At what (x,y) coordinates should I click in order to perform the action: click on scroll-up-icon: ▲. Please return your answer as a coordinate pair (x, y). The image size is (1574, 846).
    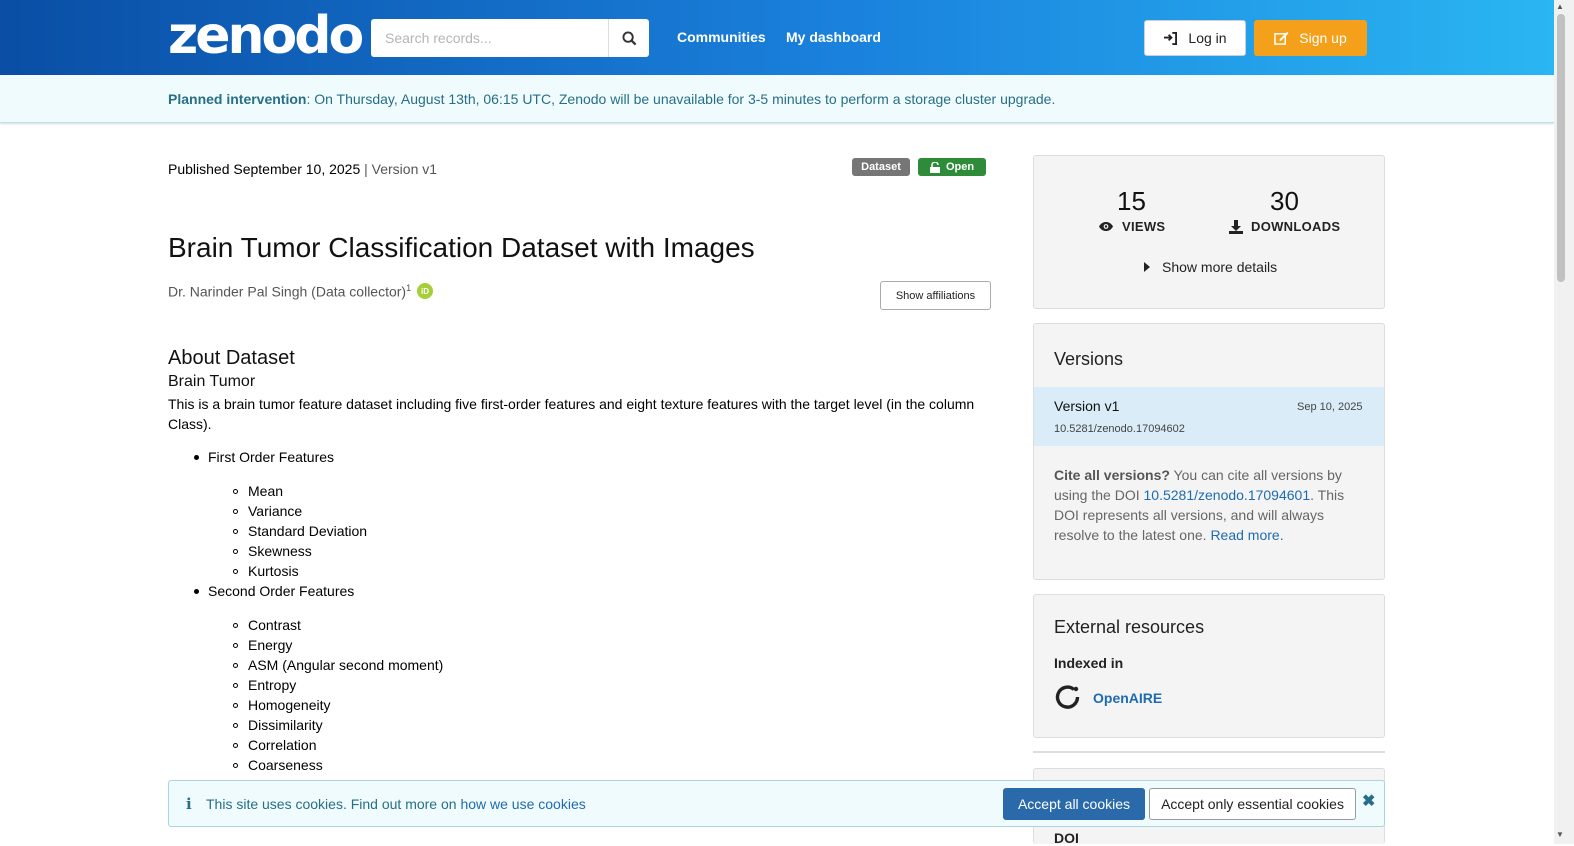
    Looking at the image, I should click on (1560, 6).